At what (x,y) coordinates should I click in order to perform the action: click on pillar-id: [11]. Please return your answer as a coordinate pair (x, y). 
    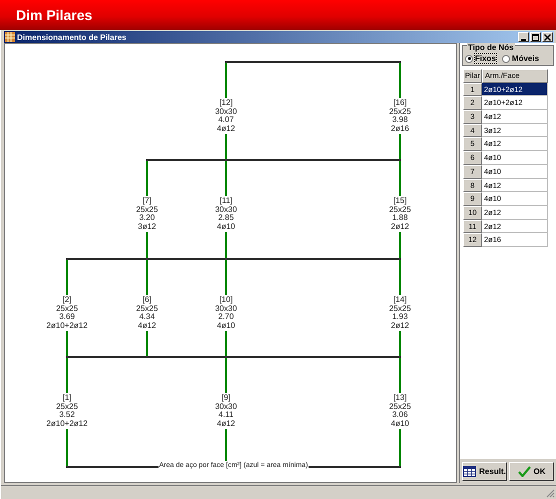
    Looking at the image, I should click on (226, 201).